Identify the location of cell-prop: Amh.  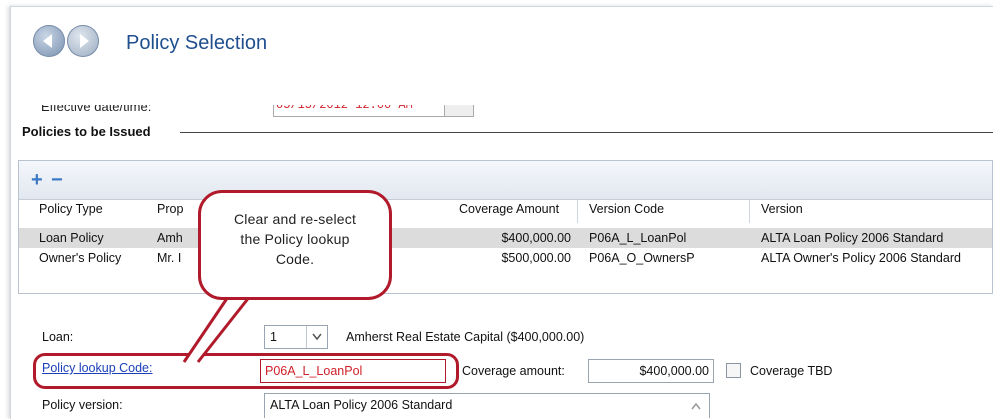
(170, 238).